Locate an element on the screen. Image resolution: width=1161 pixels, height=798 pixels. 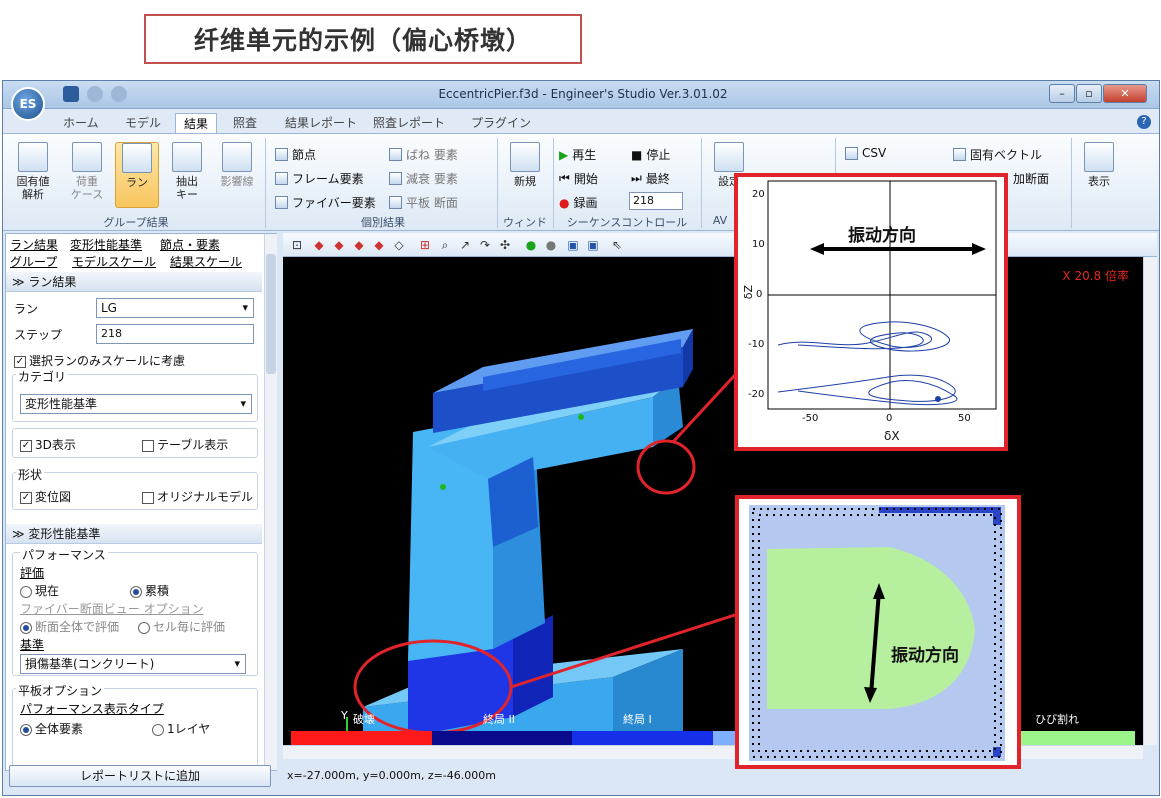
load-case-button: 荷重 ケース is located at coordinates (87, 175).